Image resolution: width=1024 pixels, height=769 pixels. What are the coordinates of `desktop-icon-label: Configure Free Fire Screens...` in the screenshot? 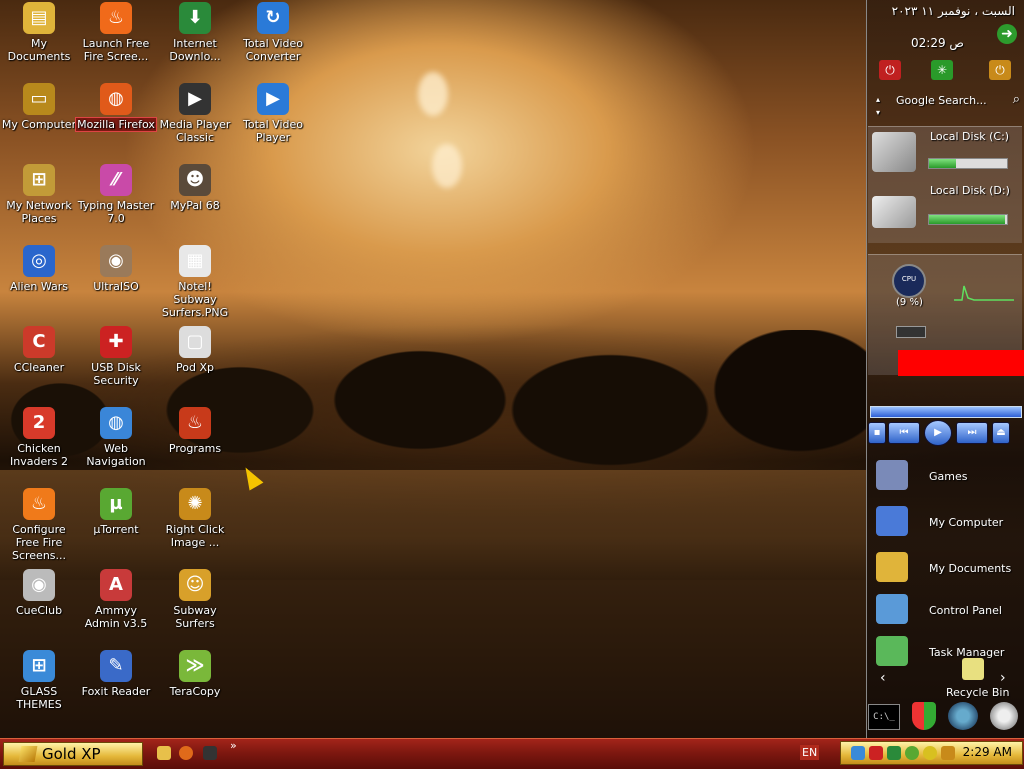 It's located at (39, 542).